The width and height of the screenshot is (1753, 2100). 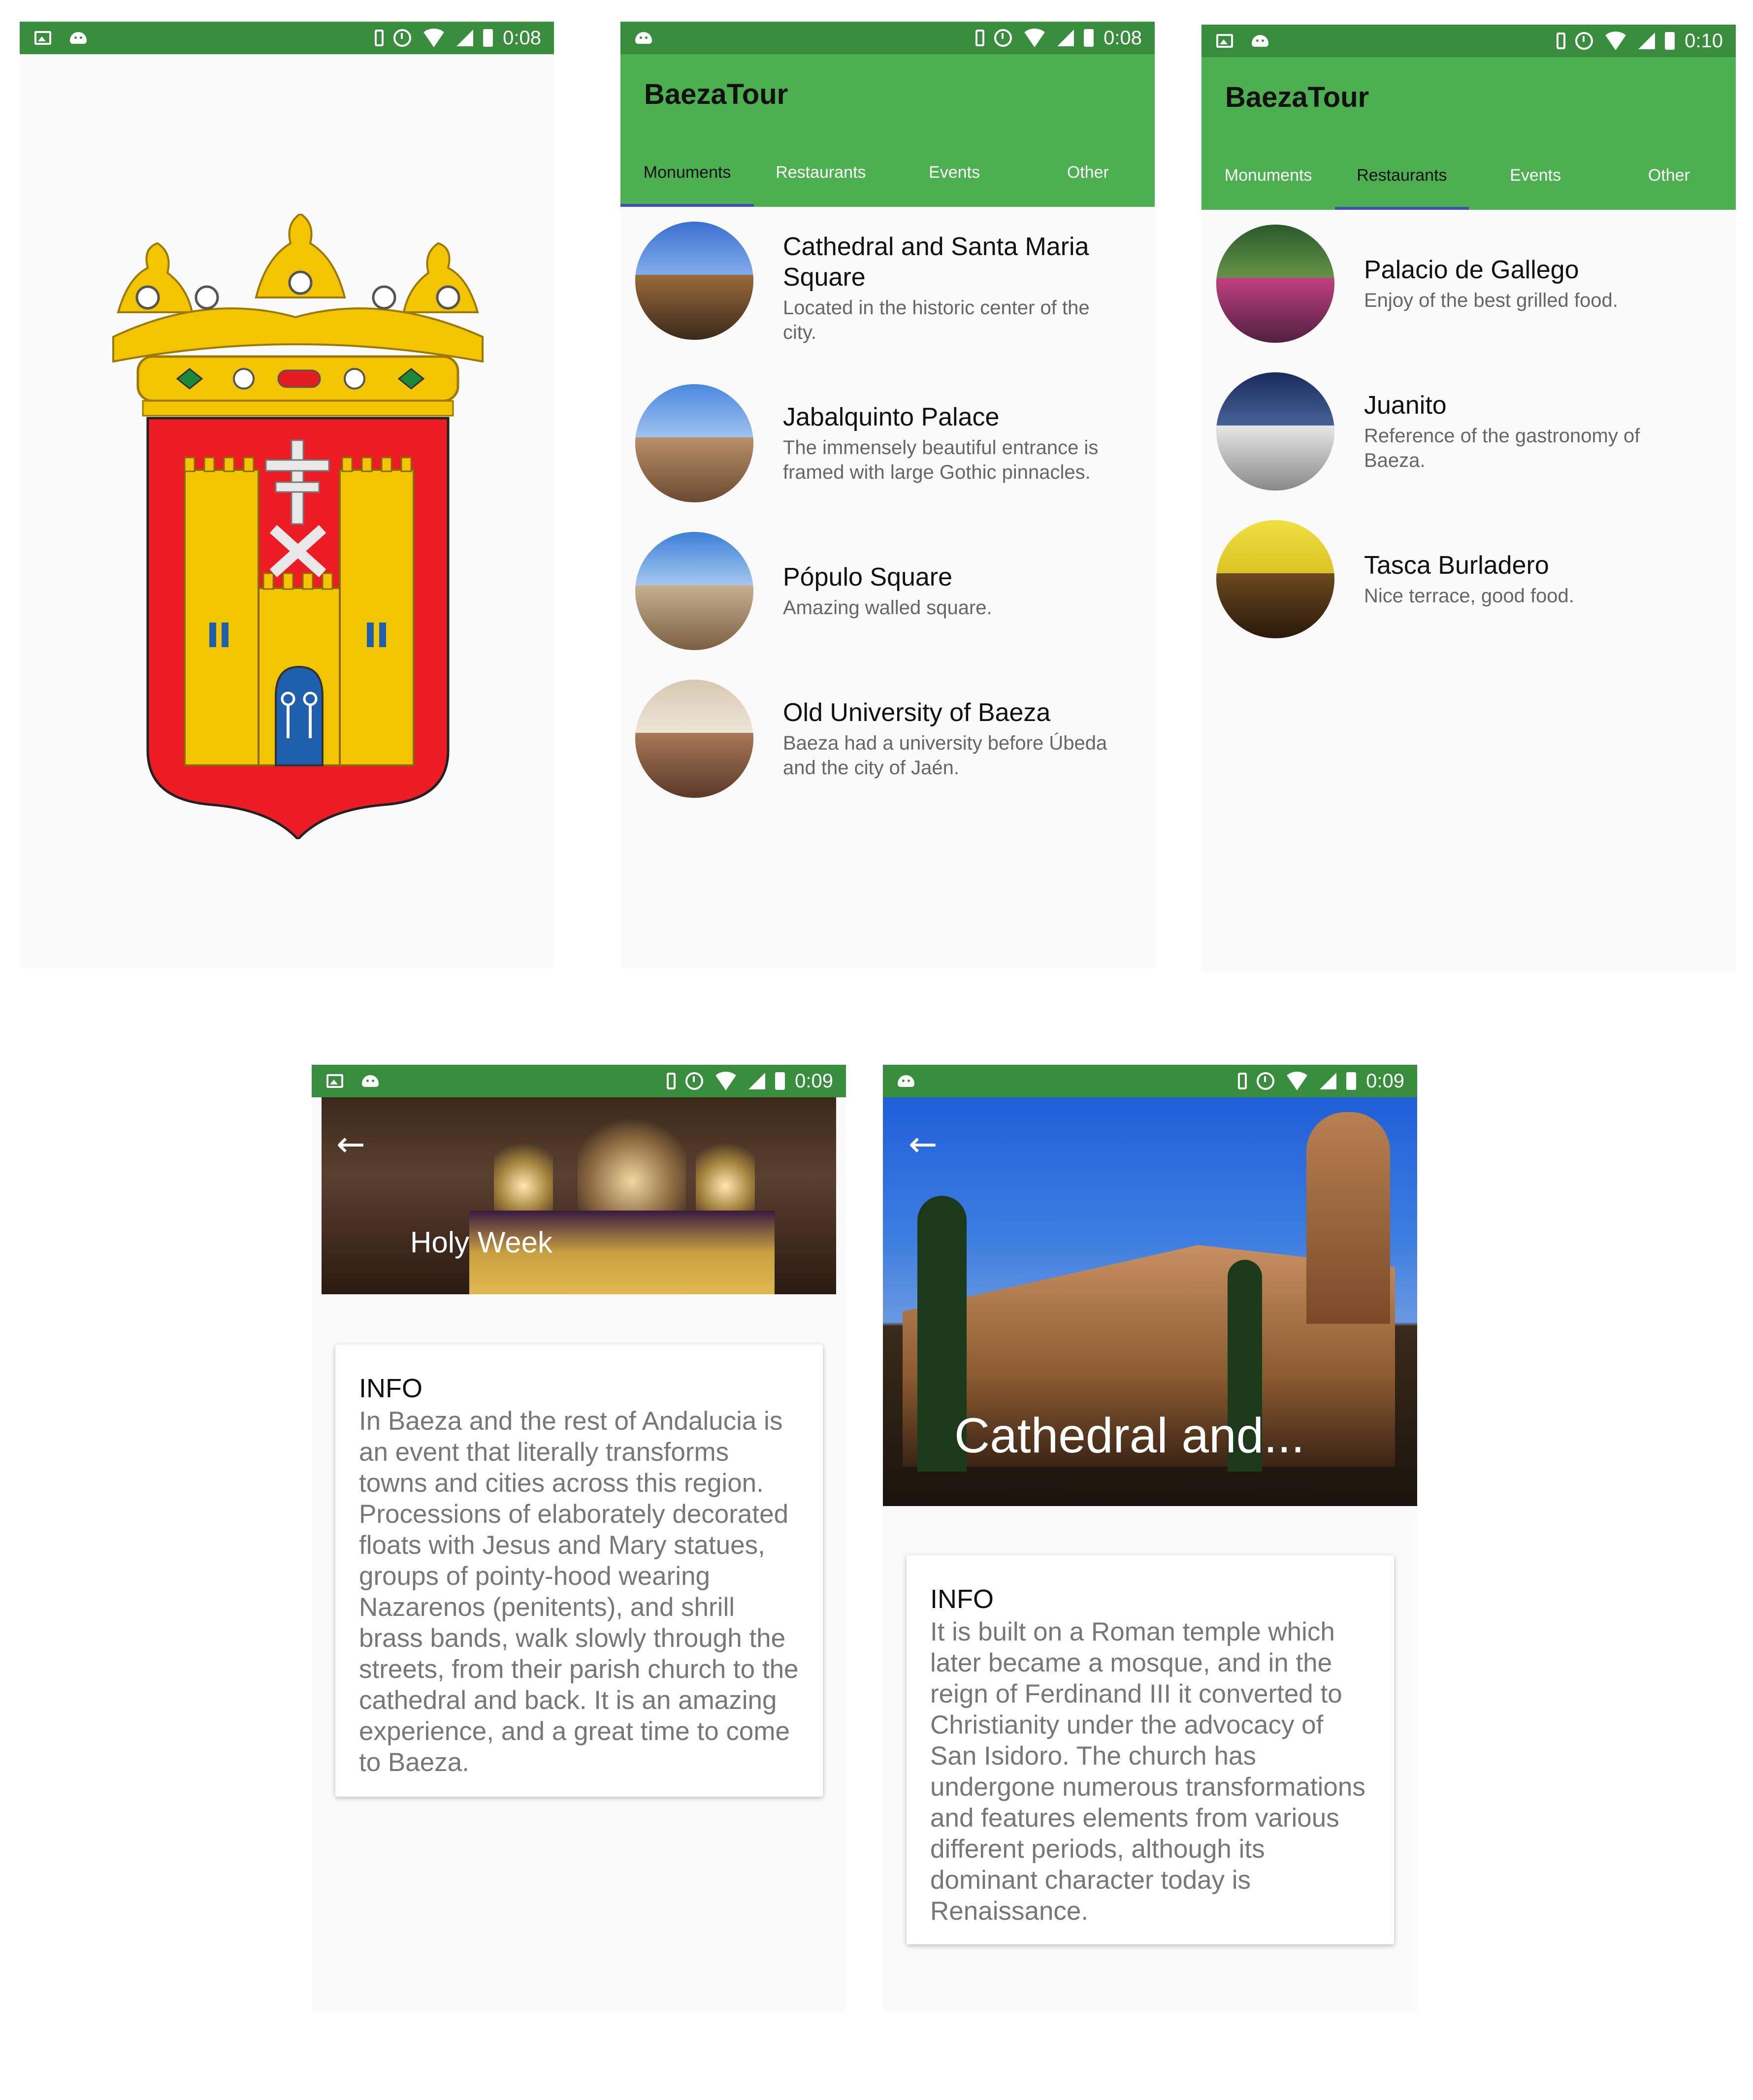 I want to click on list-item: Pópulo Square Amazing walled square., so click(x=887, y=591).